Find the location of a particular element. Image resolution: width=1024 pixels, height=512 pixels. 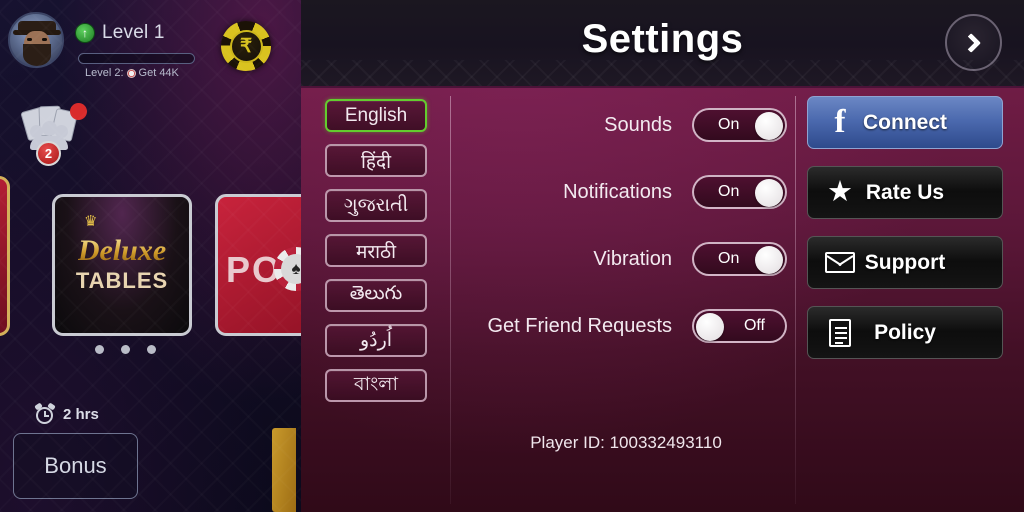

language-option-hindi: हिंदी is located at coordinates (376, 160).